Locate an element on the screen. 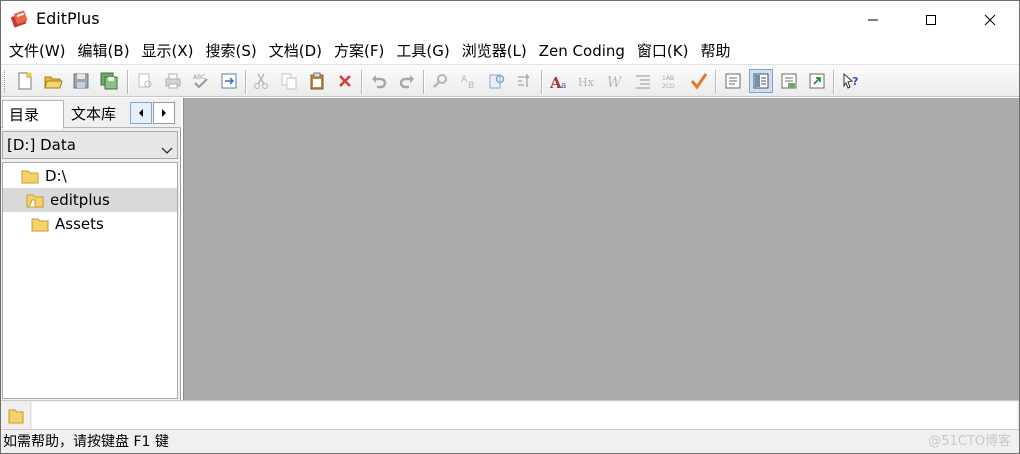 Image resolution: width=1020 pixels, height=454 pixels. folder-tree: D:\ editplus Assets is located at coordinates (90, 280).